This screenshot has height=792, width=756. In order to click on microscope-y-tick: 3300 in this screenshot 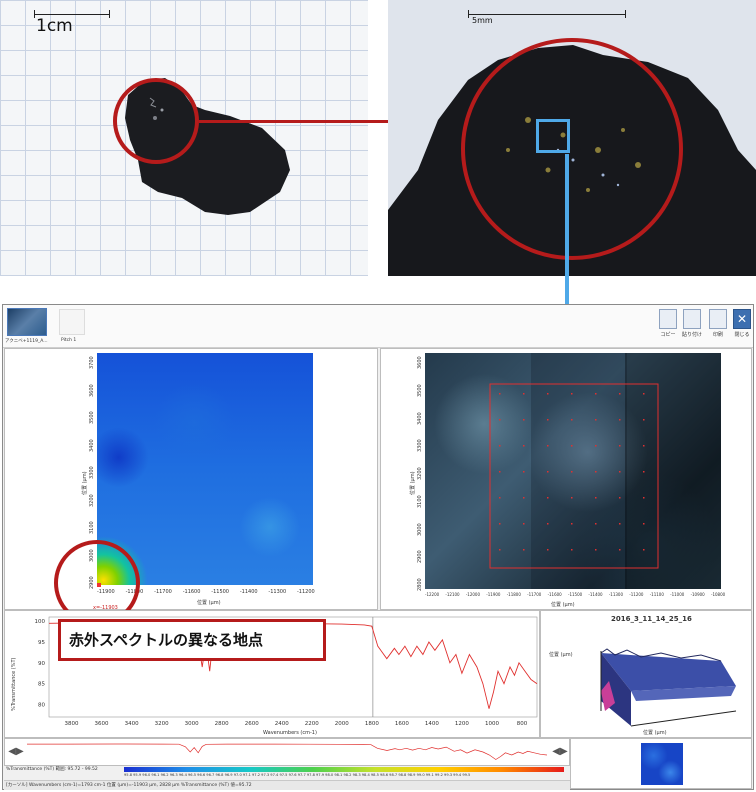, I will do `click(420, 446)`.